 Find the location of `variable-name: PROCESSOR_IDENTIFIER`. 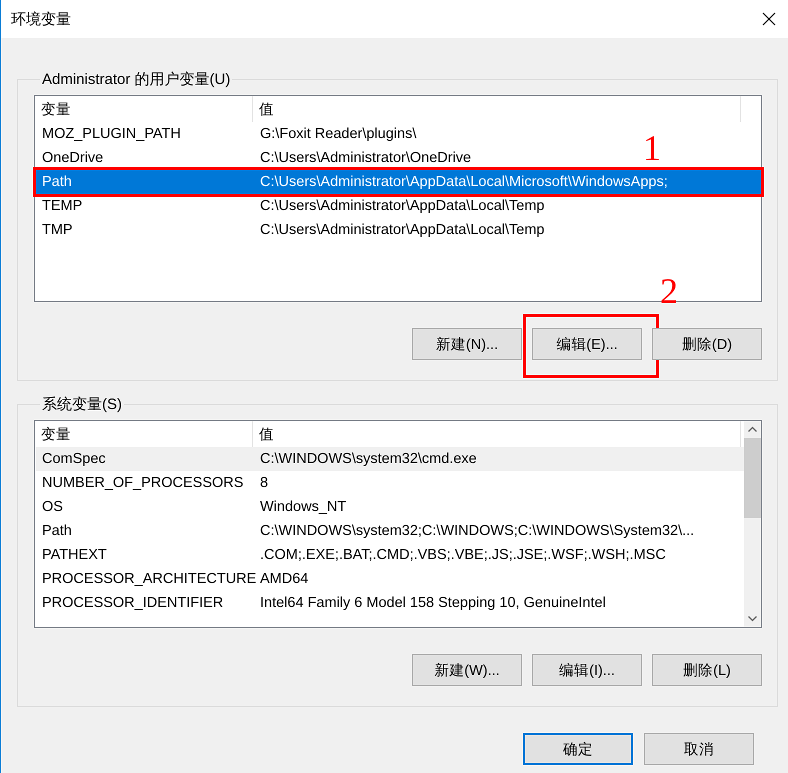

variable-name: PROCESSOR_IDENTIFIER is located at coordinates (132, 603).